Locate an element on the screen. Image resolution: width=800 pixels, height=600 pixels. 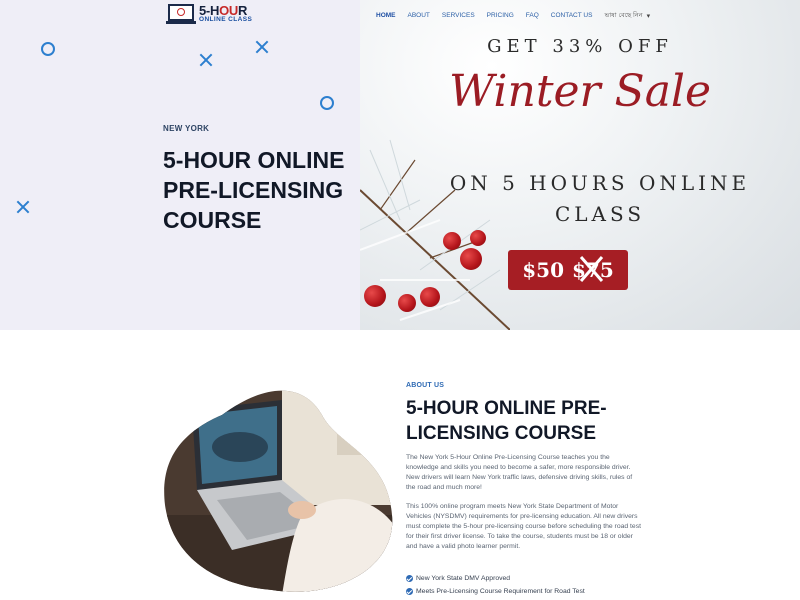
strike-x-icon is located at coordinates (591, 269).